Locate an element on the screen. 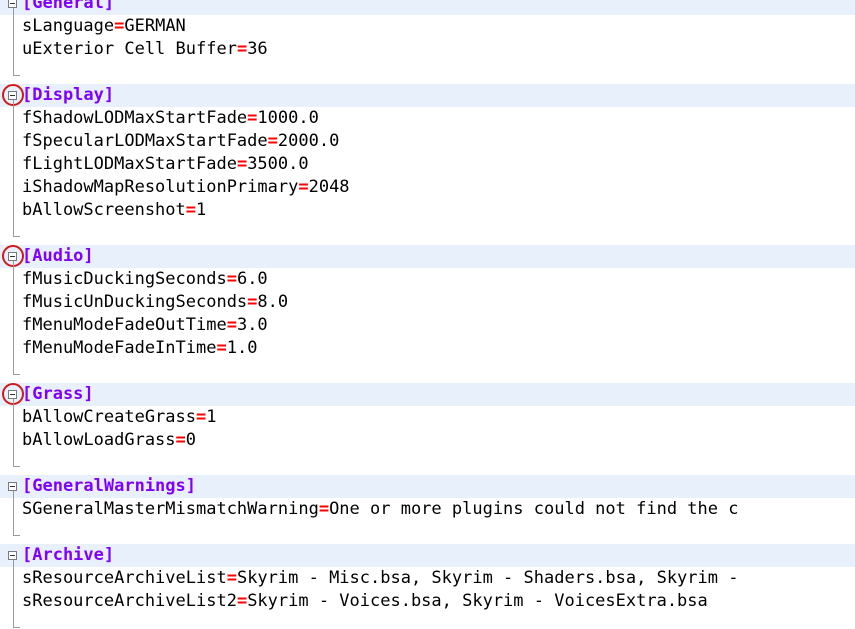 This screenshot has width=855, height=629. entry-key: fMenuModeFadeInTime is located at coordinates (119, 348).